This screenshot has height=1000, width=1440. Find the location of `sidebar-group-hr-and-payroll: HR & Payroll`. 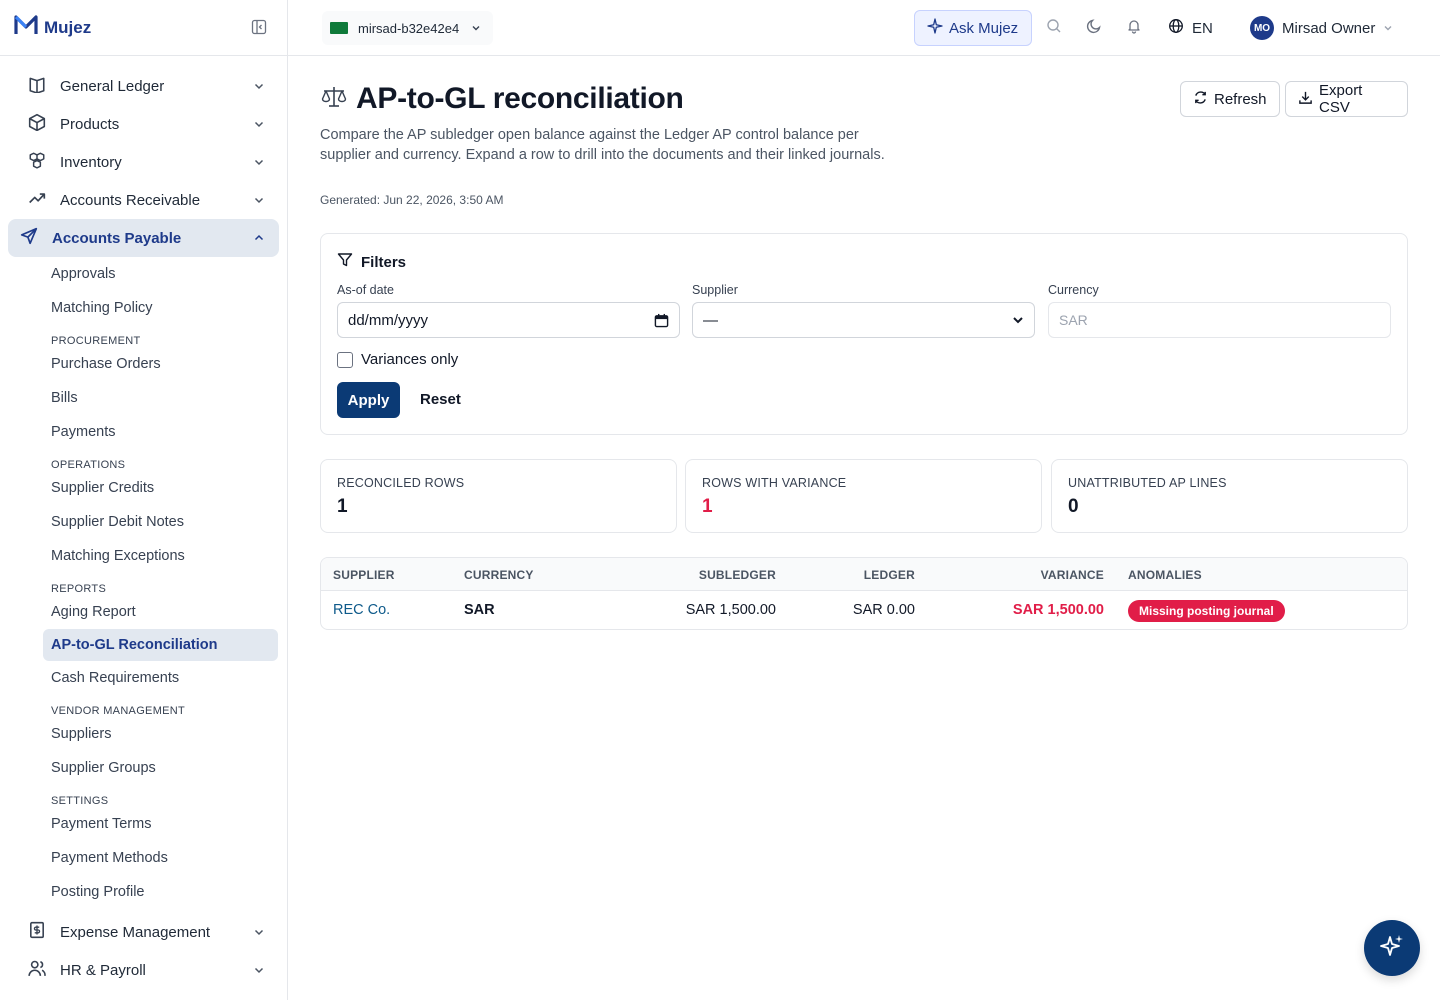

sidebar-group-hr-and-payroll: HR & Payroll is located at coordinates (143, 970).